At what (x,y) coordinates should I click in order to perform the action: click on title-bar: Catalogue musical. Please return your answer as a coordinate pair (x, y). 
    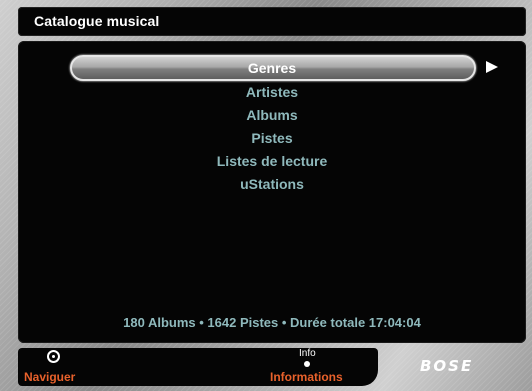
    Looking at the image, I should click on (272, 21).